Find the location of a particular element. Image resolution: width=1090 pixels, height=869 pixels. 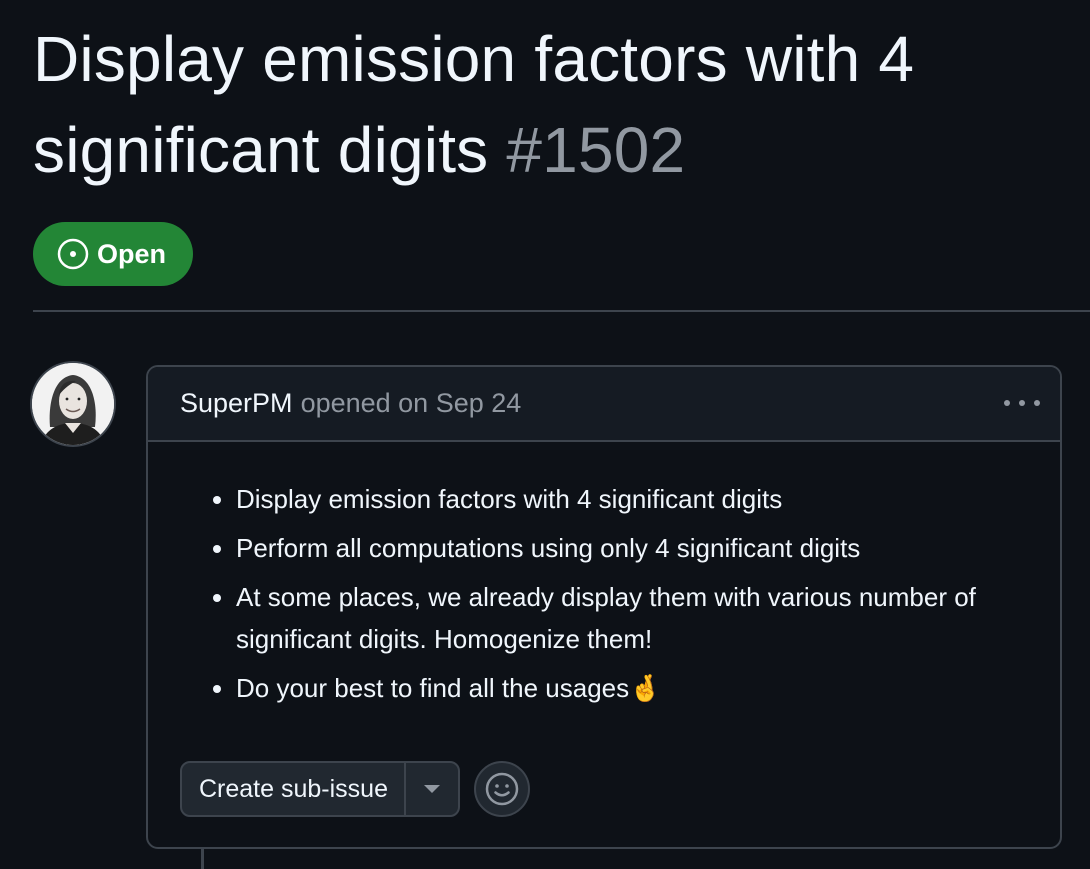

avatar-portrait-icon is located at coordinates (73, 404).